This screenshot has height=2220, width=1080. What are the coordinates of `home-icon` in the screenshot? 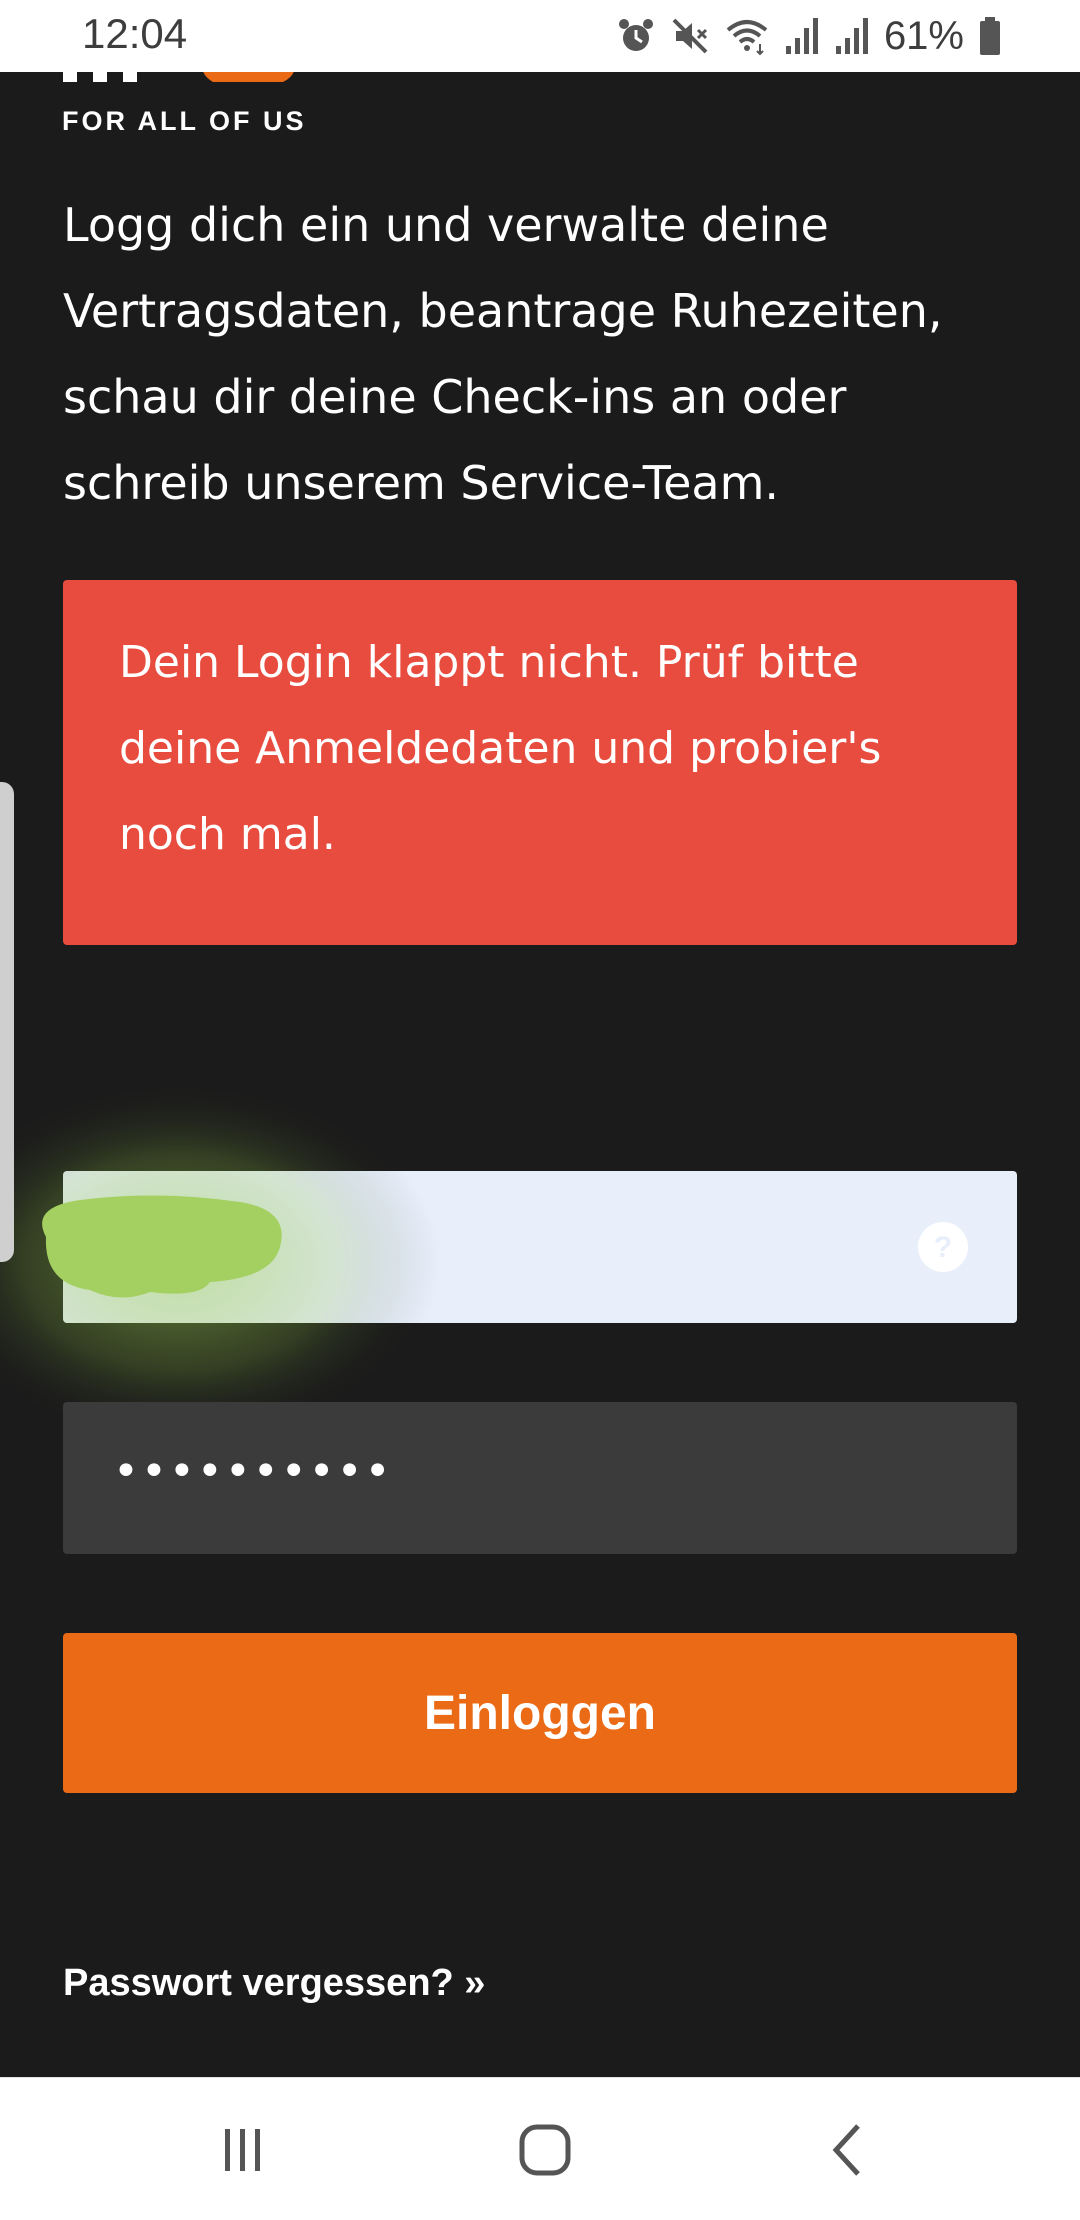 It's located at (545, 2150).